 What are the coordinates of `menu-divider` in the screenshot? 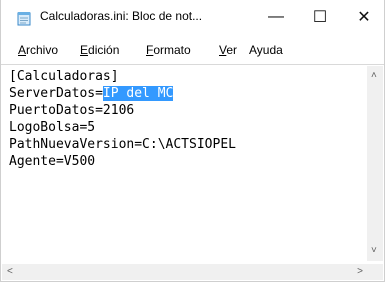 It's located at (192, 64).